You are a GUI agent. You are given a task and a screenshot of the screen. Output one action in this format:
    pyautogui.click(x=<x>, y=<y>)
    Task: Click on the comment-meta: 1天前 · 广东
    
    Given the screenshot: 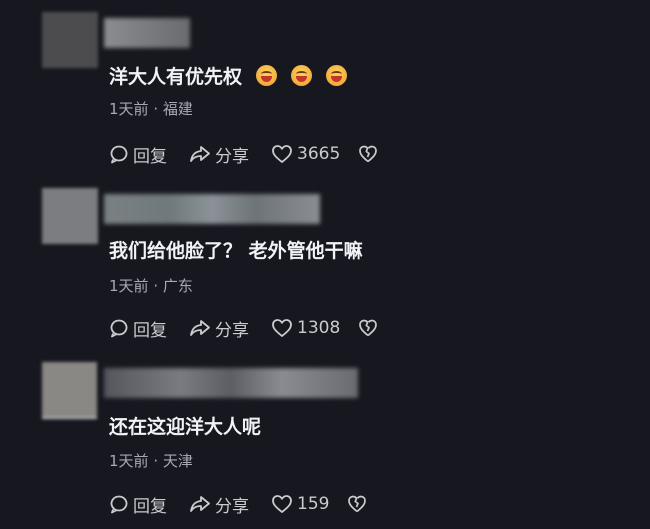 What is the action you would take?
    pyautogui.click(x=151, y=285)
    